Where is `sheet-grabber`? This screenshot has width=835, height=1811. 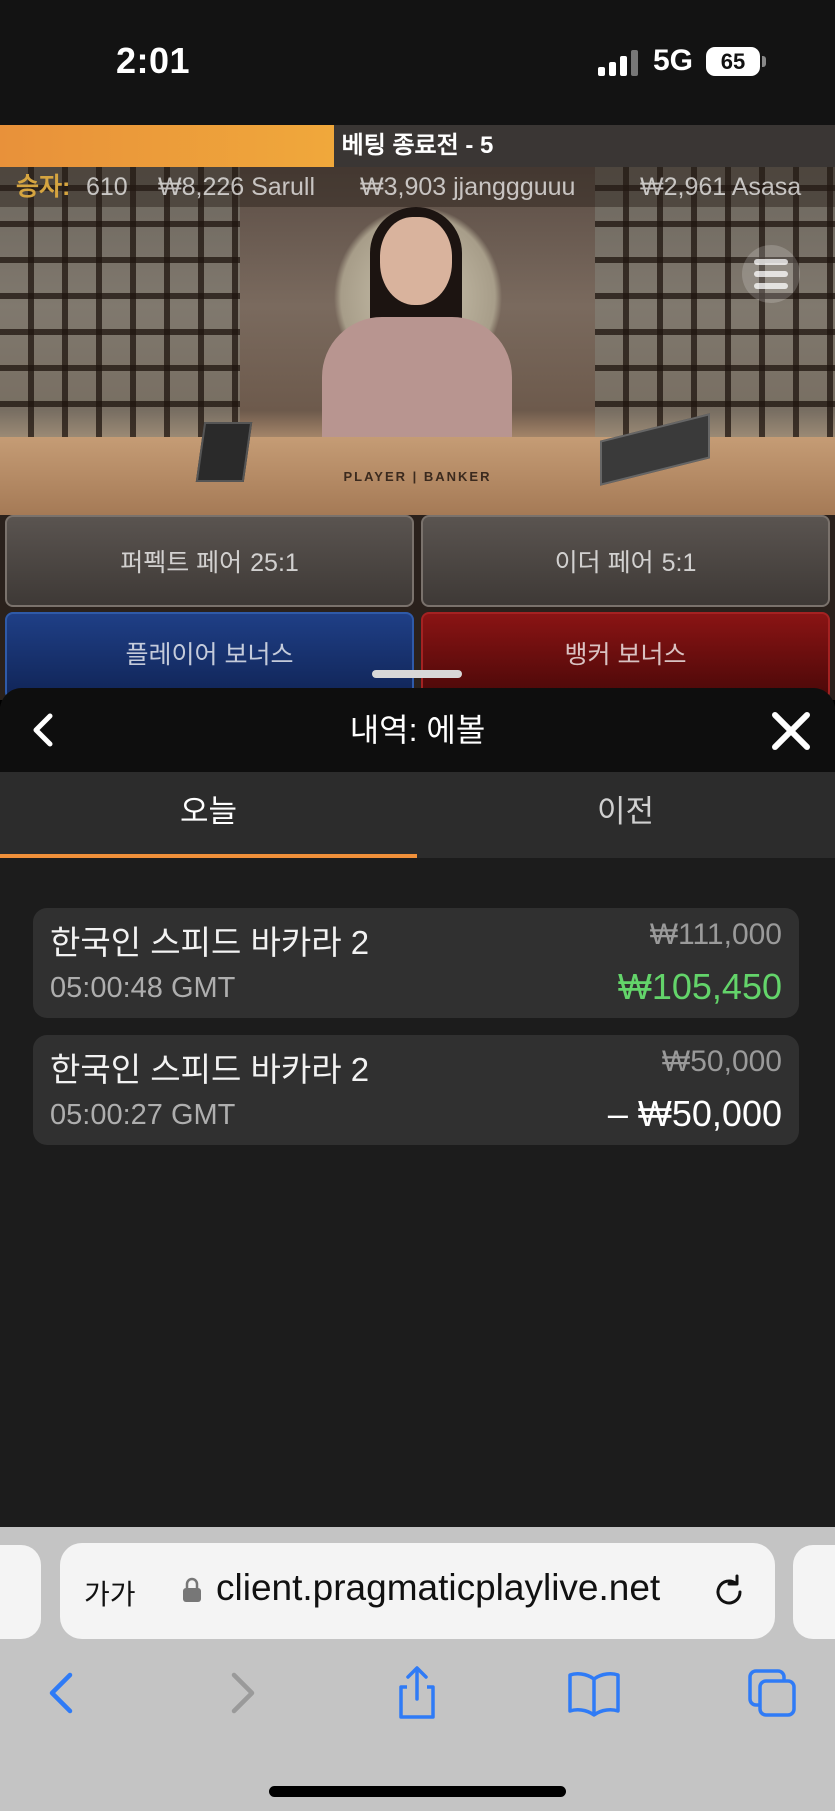
sheet-grabber is located at coordinates (417, 674).